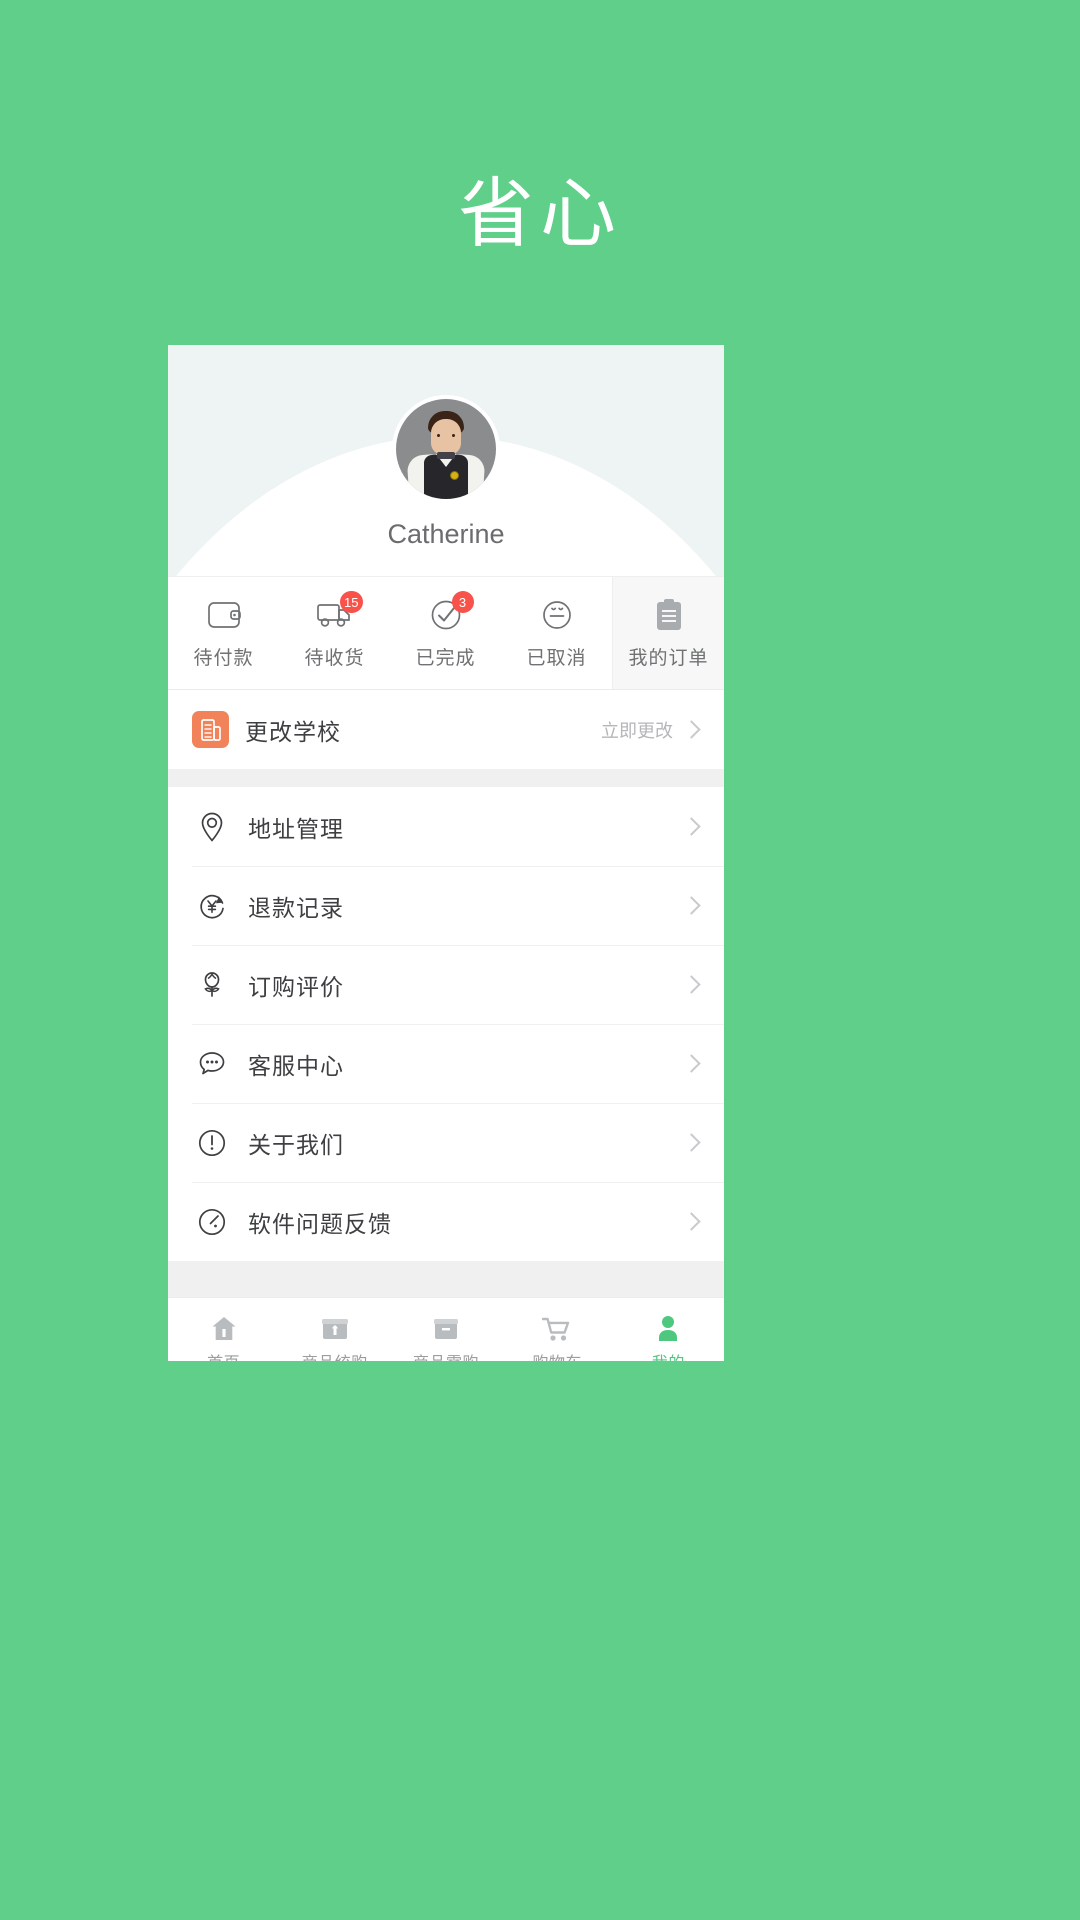 The height and width of the screenshot is (1920, 1080). What do you see at coordinates (351, 602) in the screenshot?
I see `badge-count: 15` at bounding box center [351, 602].